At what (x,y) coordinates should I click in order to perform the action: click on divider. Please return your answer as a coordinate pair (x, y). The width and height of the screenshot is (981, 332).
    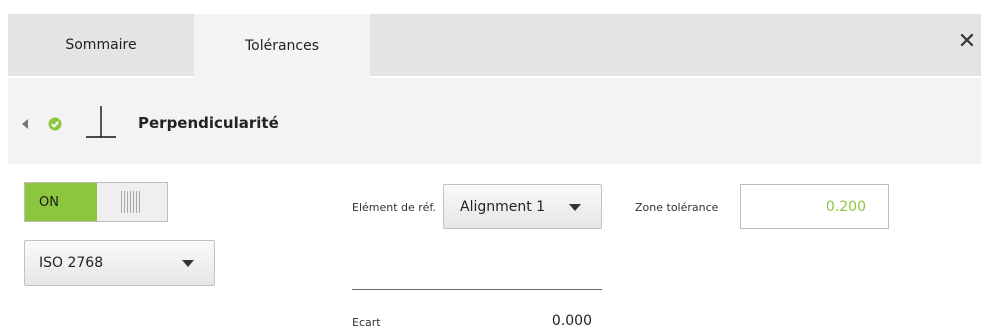
    Looking at the image, I should click on (477, 289).